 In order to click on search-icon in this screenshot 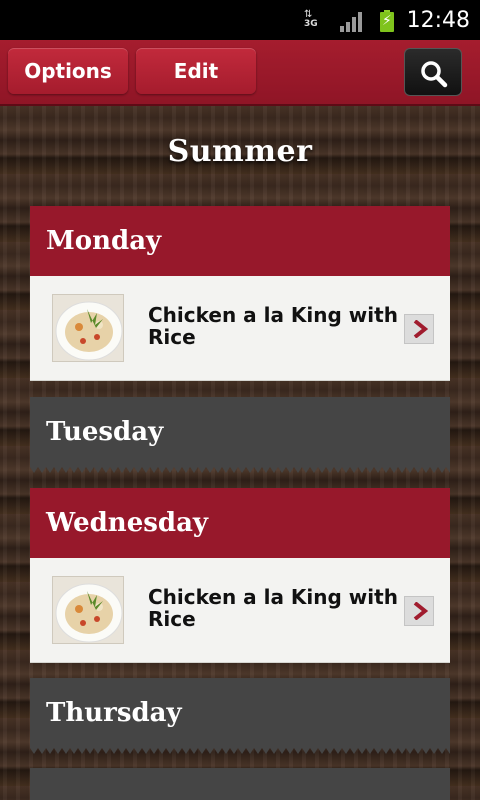, I will do `click(434, 74)`.